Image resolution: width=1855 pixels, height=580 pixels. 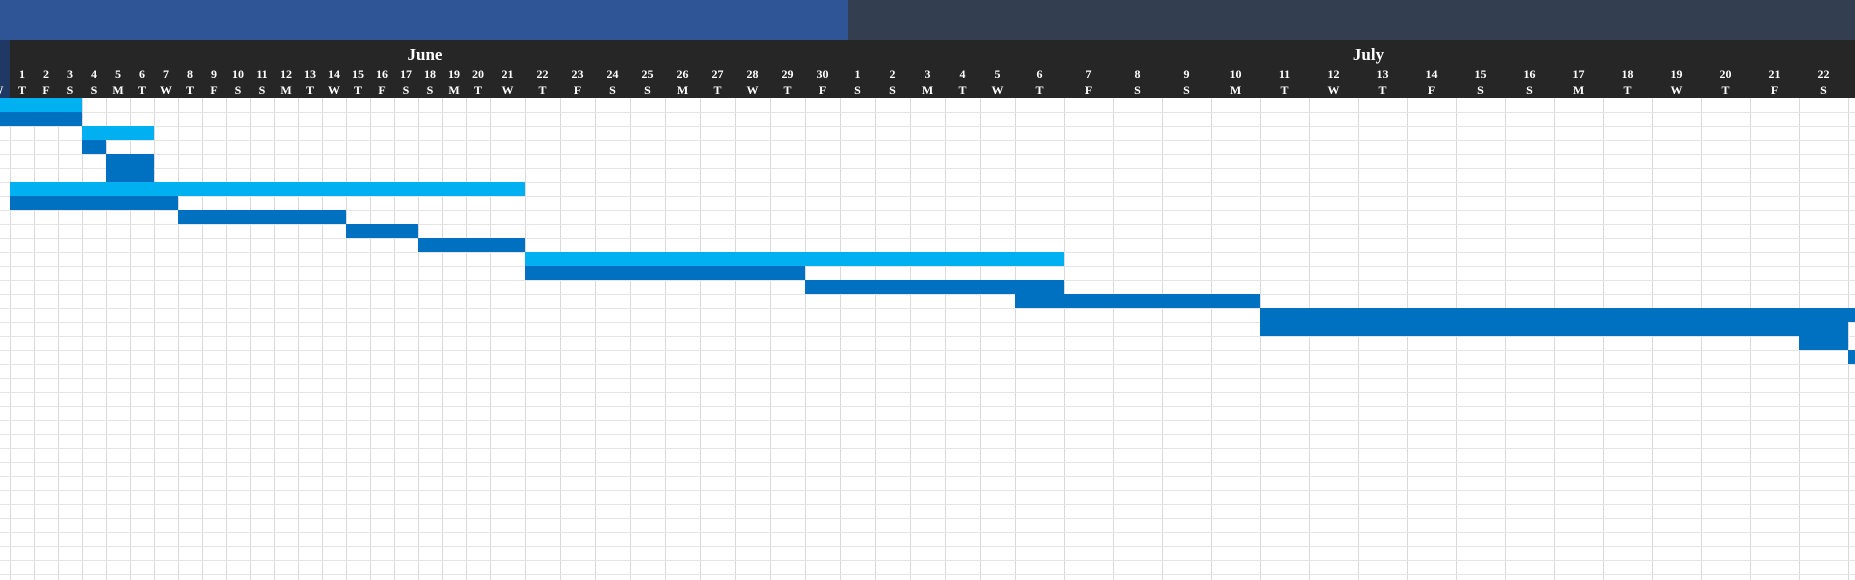 I want to click on day-number: 1, so click(x=5, y=74).